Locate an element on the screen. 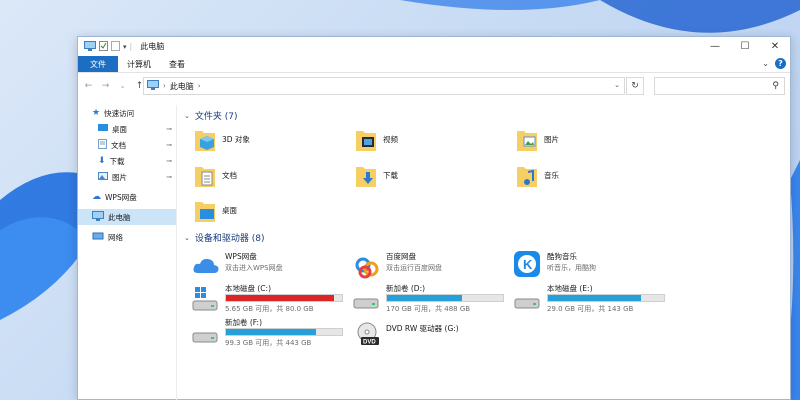 The image size is (800, 400). drive-kugou-music: K 酷狗音乐 听音乐，用酷狗 is located at coordinates (594, 267).